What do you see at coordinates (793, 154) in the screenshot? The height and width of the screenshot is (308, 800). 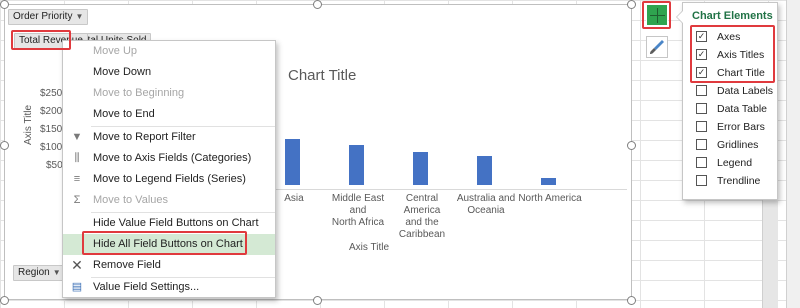 I see `window-edge` at bounding box center [793, 154].